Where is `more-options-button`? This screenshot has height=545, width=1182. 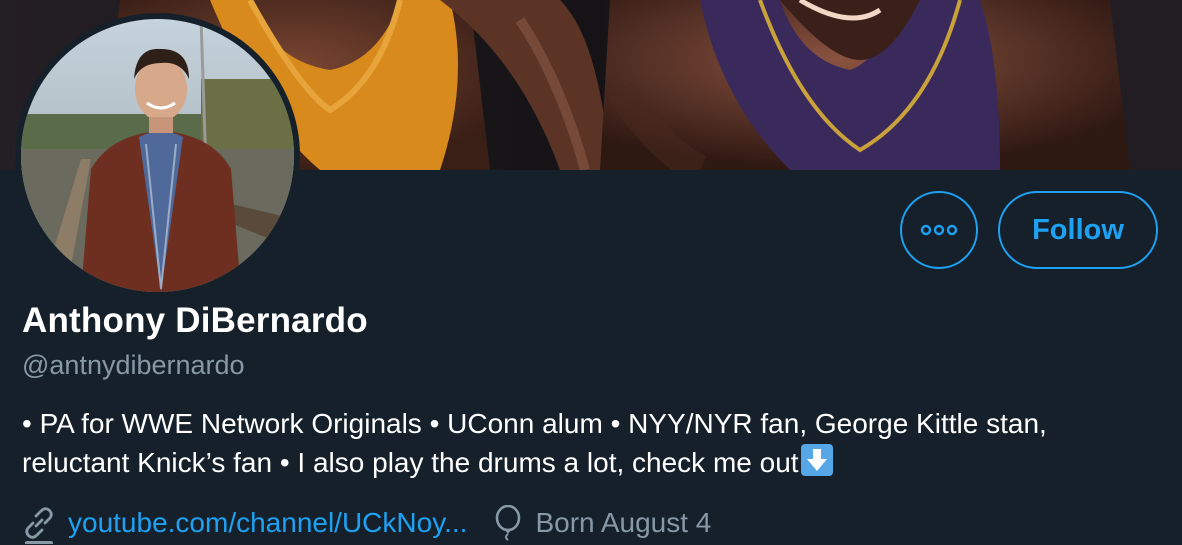 more-options-button is located at coordinates (939, 230).